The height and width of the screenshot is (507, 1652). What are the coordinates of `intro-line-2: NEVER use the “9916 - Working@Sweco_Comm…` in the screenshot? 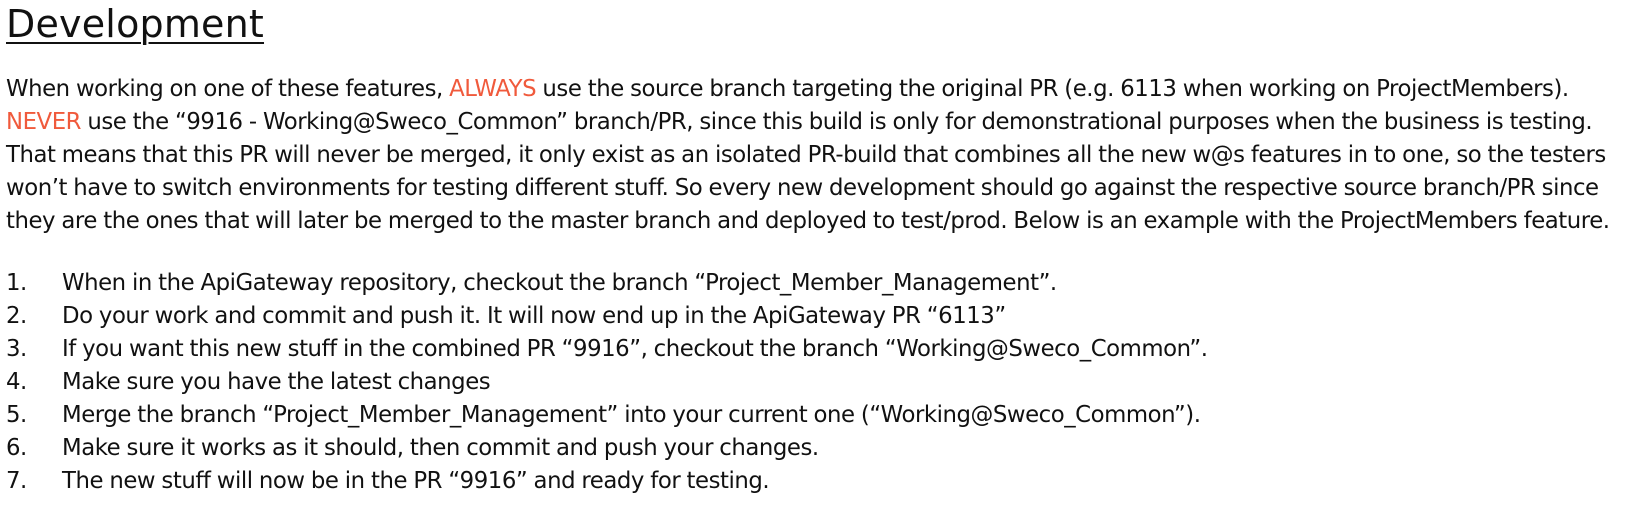 It's located at (826, 122).